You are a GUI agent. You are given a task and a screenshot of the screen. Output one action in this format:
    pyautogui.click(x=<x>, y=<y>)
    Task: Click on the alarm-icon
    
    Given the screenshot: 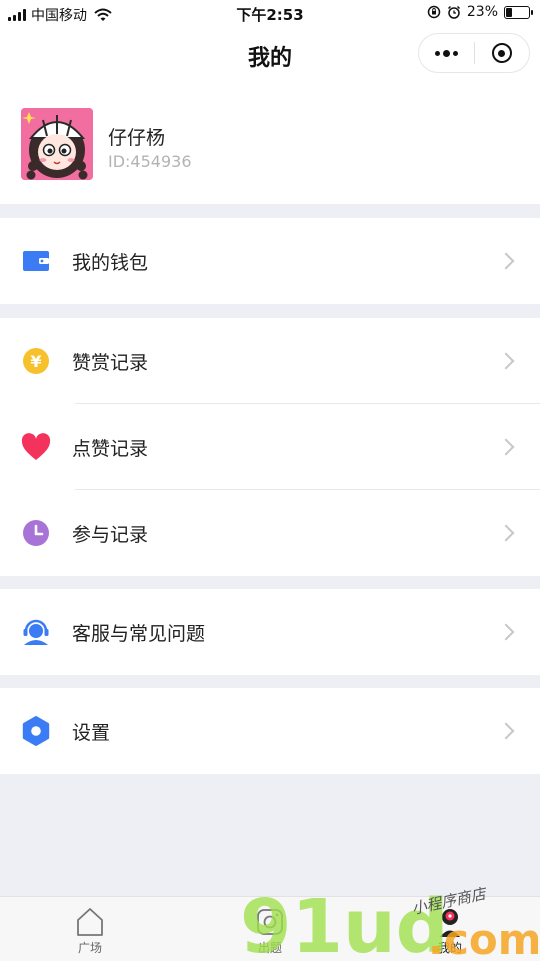 What is the action you would take?
    pyautogui.click(x=453, y=12)
    